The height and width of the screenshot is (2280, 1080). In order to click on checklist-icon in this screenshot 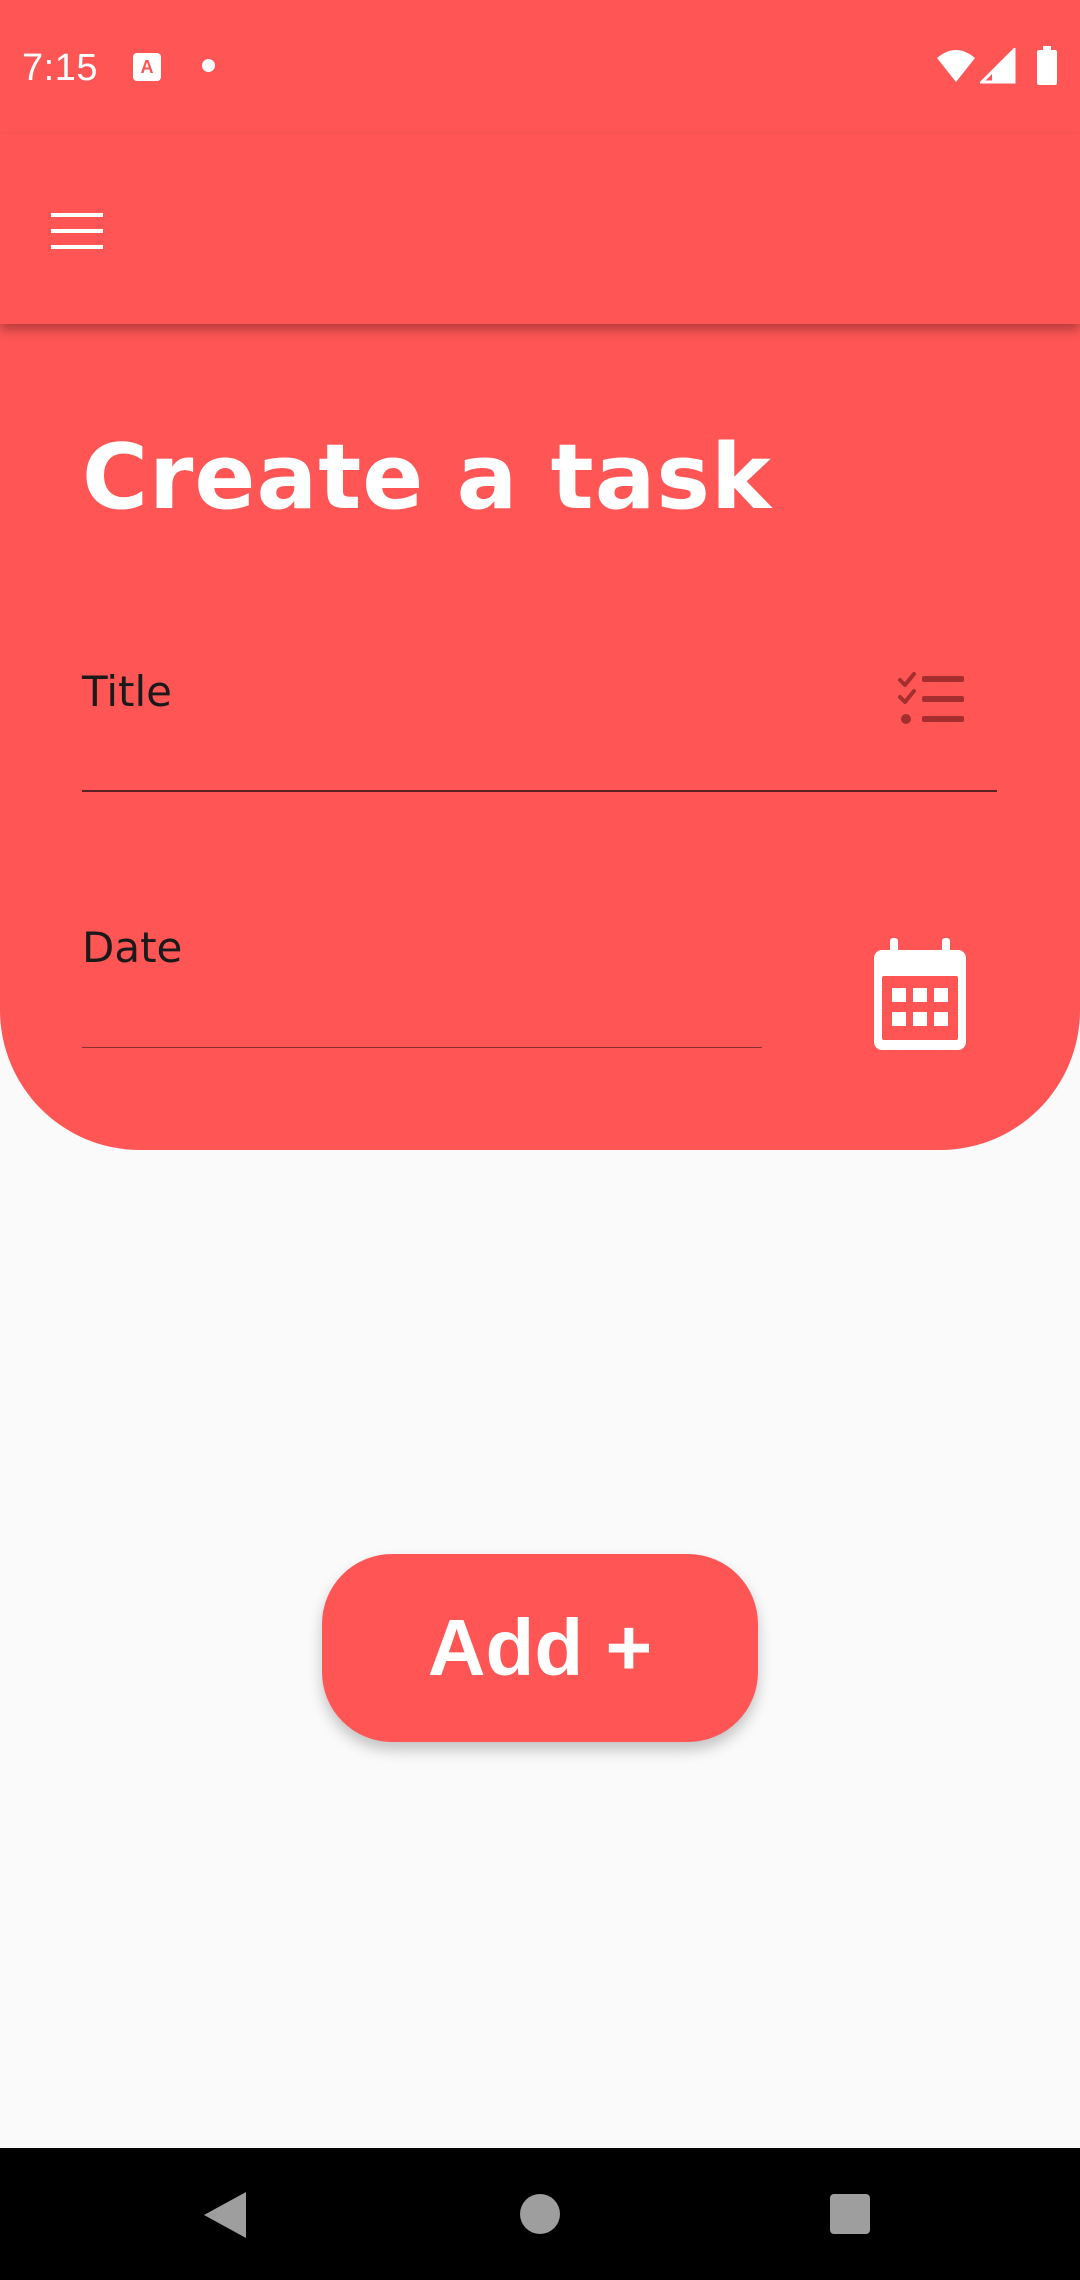, I will do `click(931, 698)`.